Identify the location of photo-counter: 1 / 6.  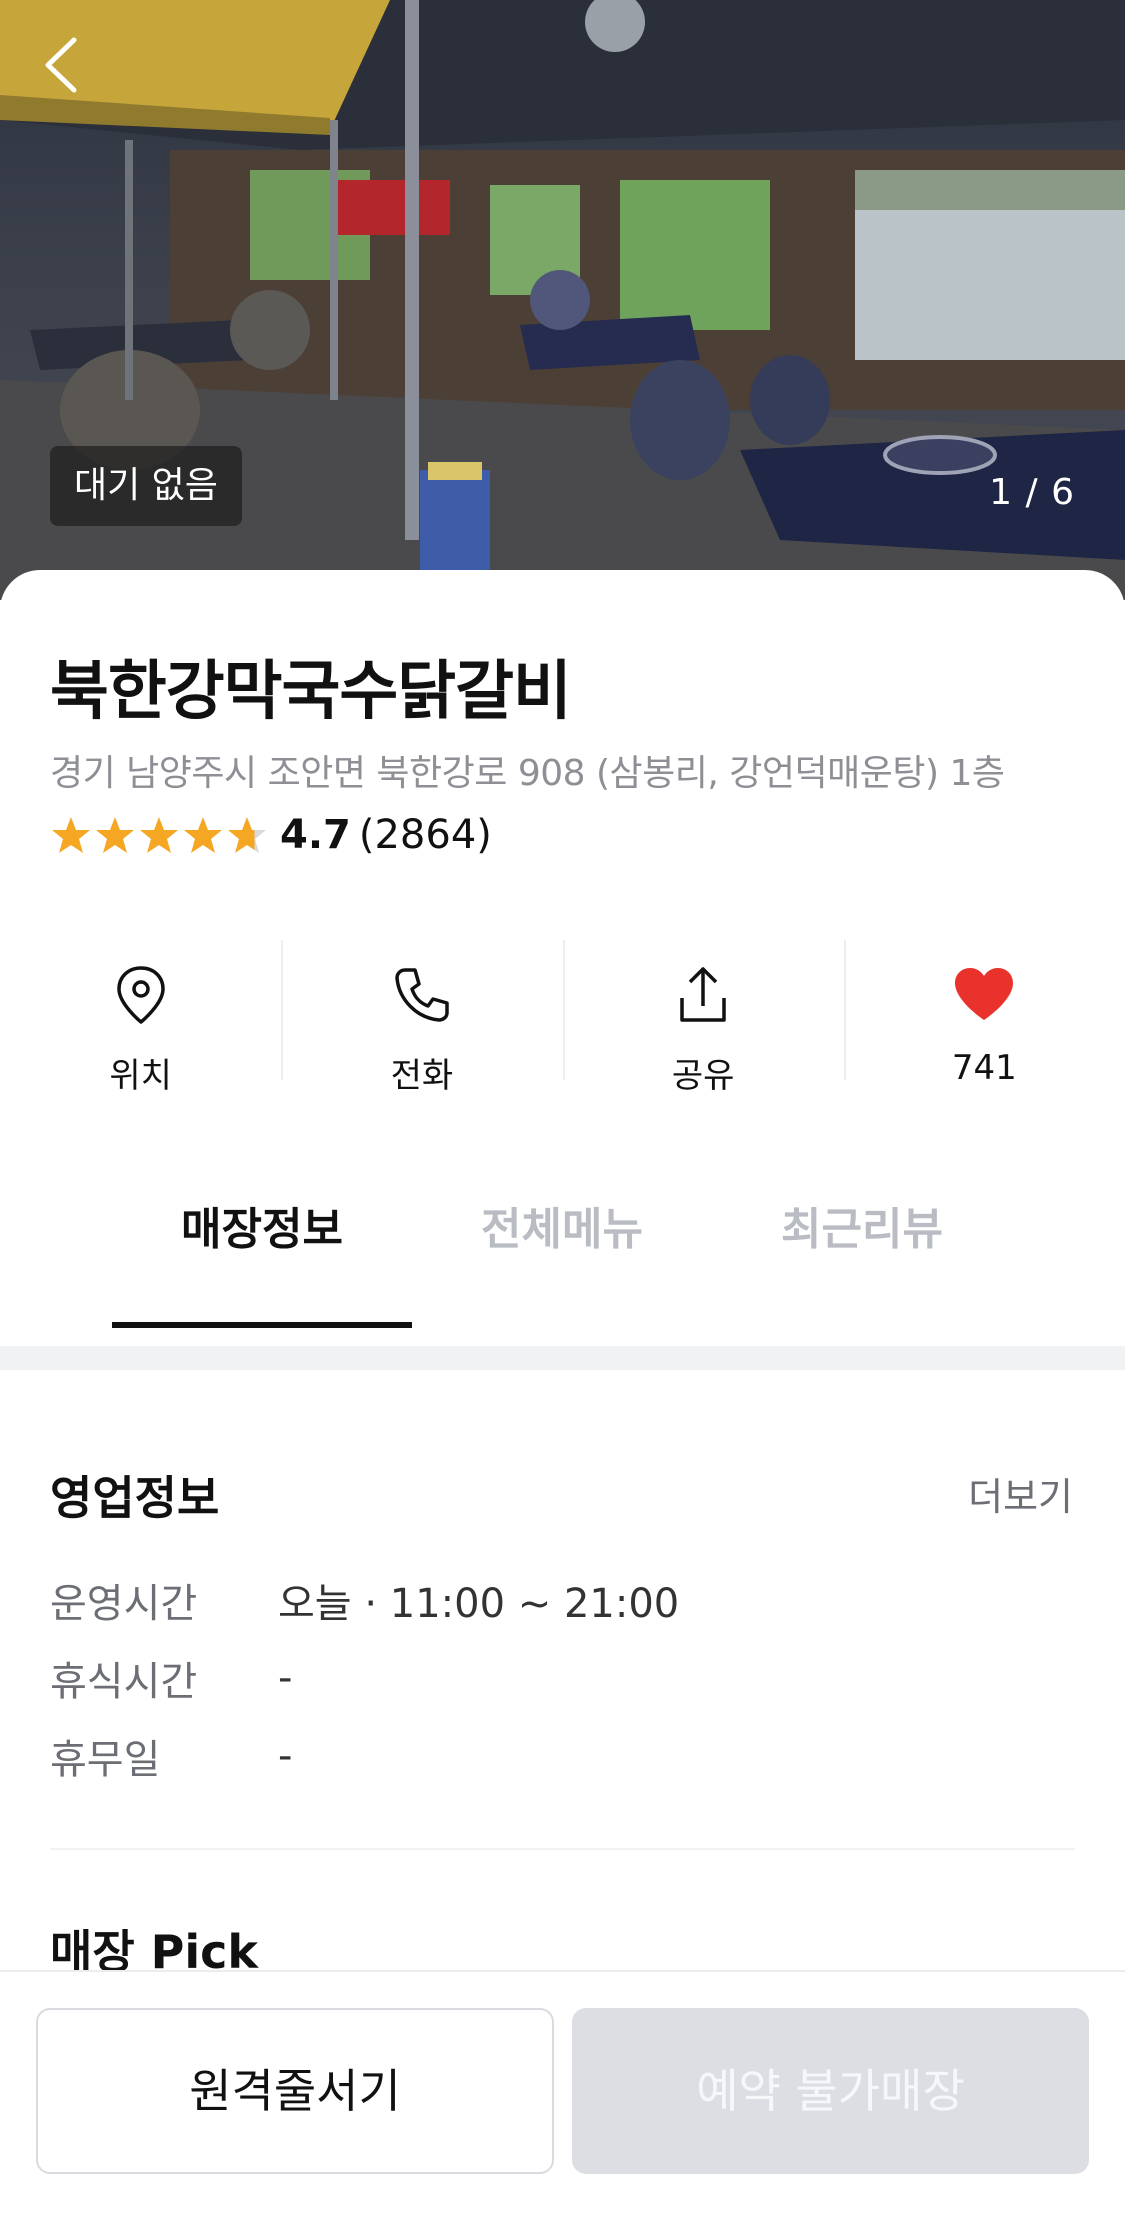
(1032, 492).